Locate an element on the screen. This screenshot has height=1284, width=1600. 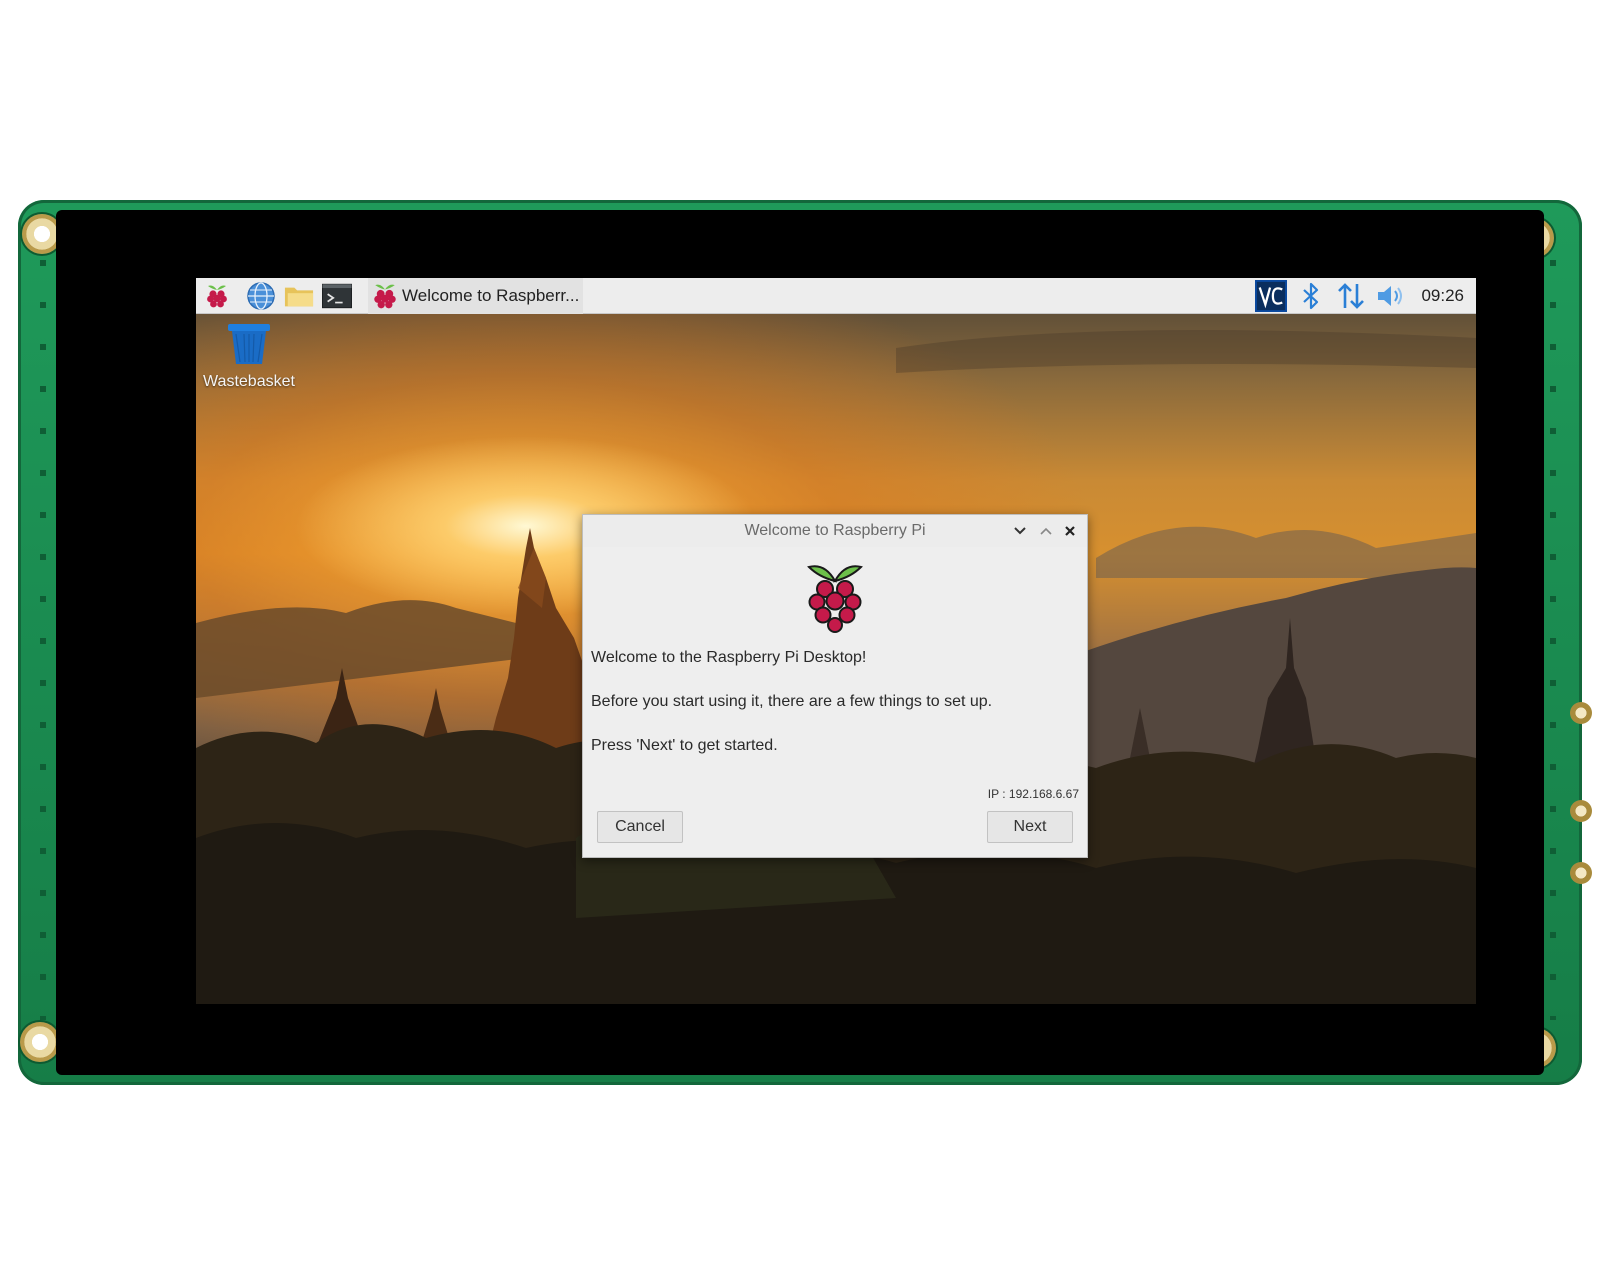
system-tray: 09:26 is located at coordinates (1365, 296).